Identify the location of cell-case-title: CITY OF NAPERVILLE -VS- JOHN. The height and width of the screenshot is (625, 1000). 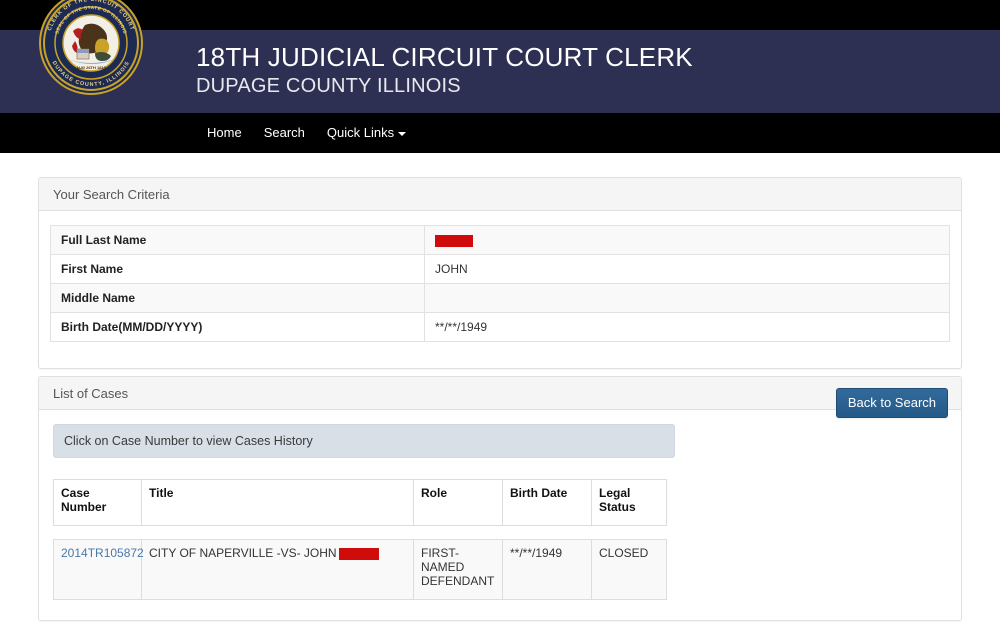
(277, 569).